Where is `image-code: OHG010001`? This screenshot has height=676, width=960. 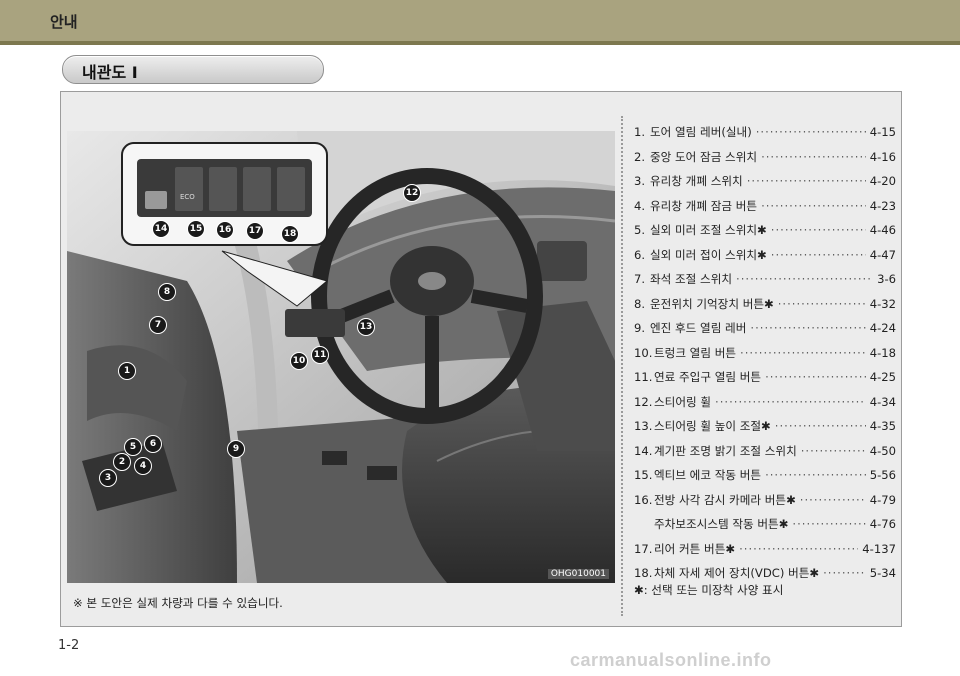 image-code: OHG010001 is located at coordinates (578, 574).